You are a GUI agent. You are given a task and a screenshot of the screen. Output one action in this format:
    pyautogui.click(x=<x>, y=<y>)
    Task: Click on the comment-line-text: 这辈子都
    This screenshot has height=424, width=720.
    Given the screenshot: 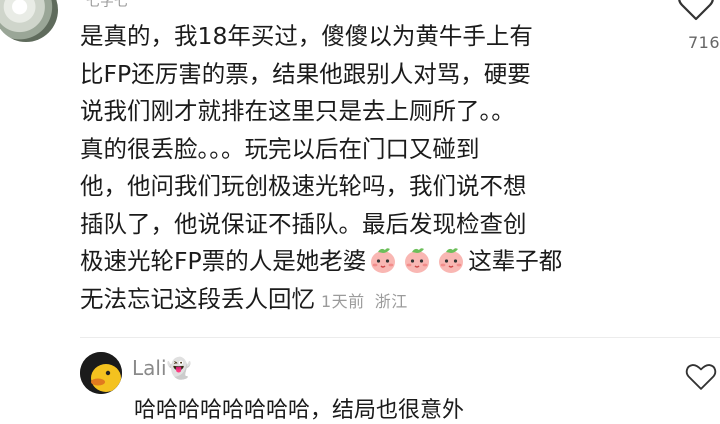 What is the action you would take?
    pyautogui.click(x=515, y=261)
    